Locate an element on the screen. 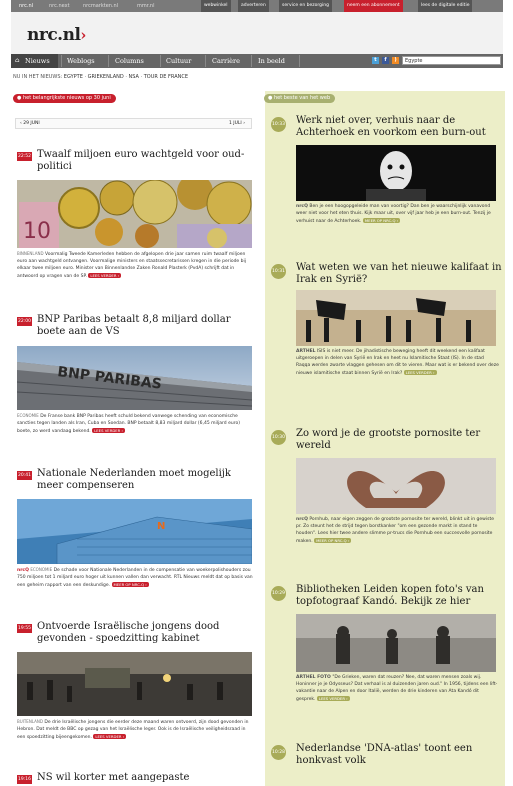  nav-item-nieuws: ⌂ Nieuws is located at coordinates (34, 61).